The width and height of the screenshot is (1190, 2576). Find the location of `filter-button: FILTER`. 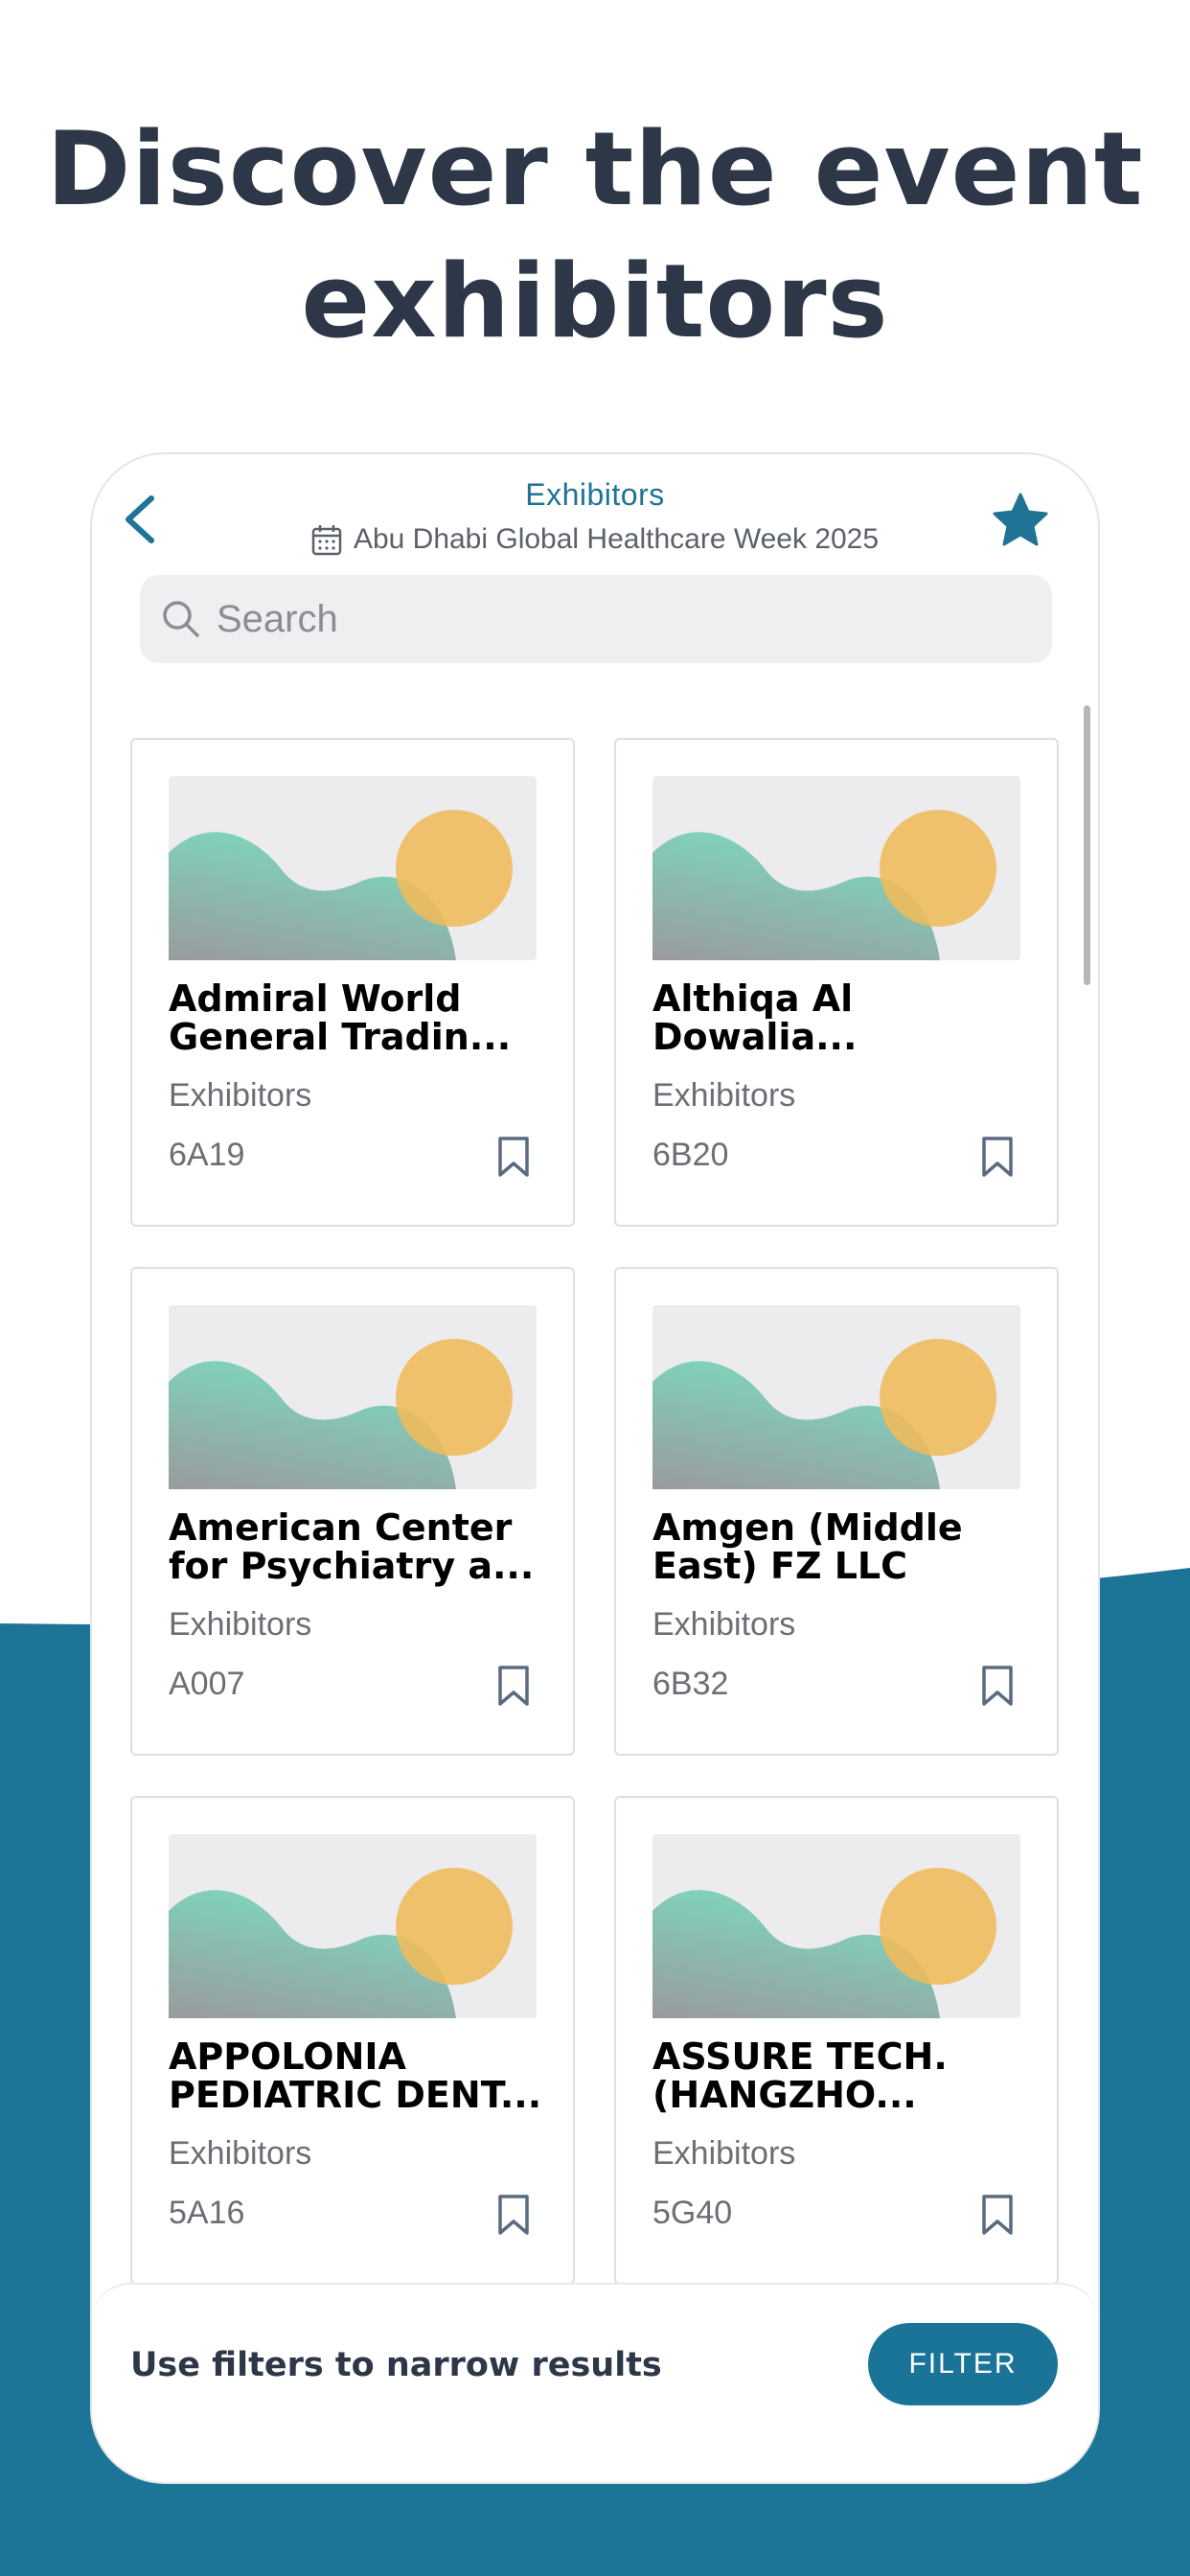

filter-button: FILTER is located at coordinates (963, 2364).